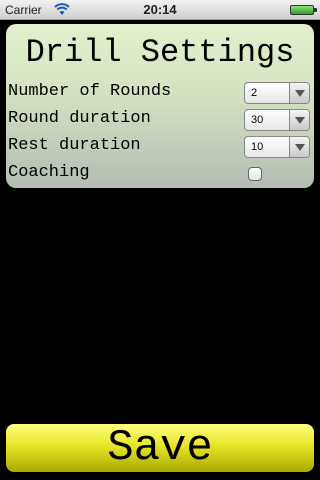 Image resolution: width=320 pixels, height=480 pixels. I want to click on rest-duration-select: 10, so click(277, 147).